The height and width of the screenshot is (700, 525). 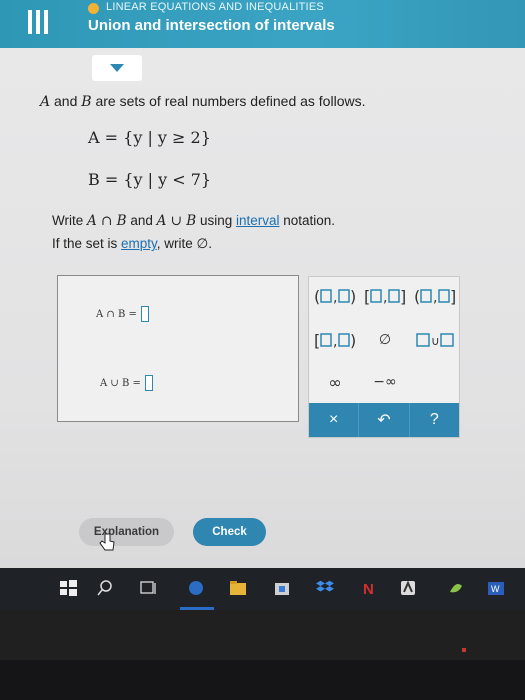 What do you see at coordinates (93, 8) in the screenshot?
I see `topic-progress-dot` at bounding box center [93, 8].